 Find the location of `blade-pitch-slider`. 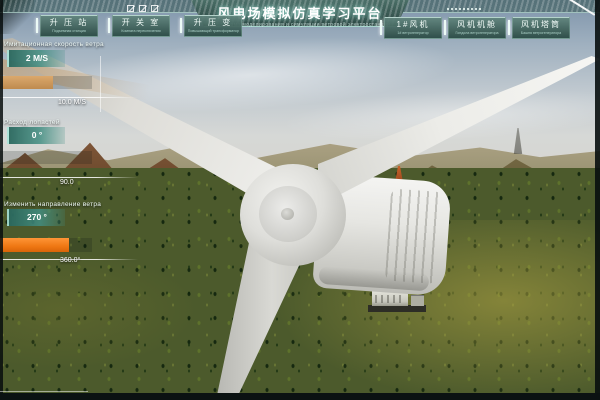

blade-pitch-slider is located at coordinates (46, 157).